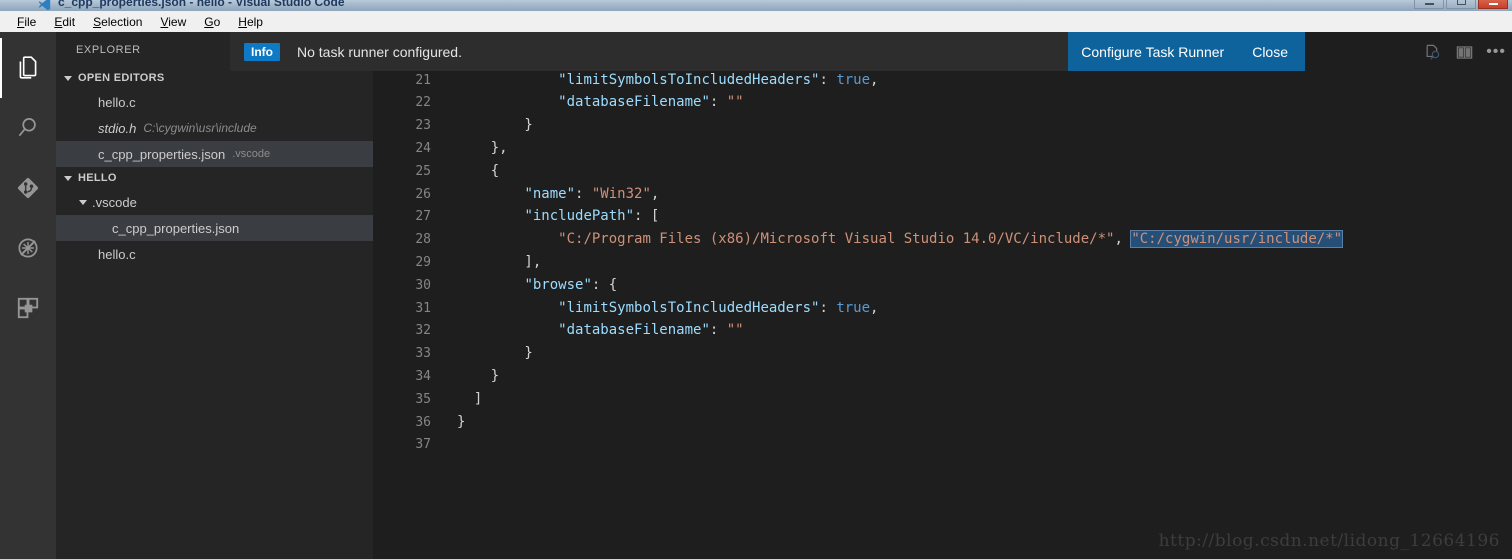  I want to click on code-line: 25 {, so click(942, 171).